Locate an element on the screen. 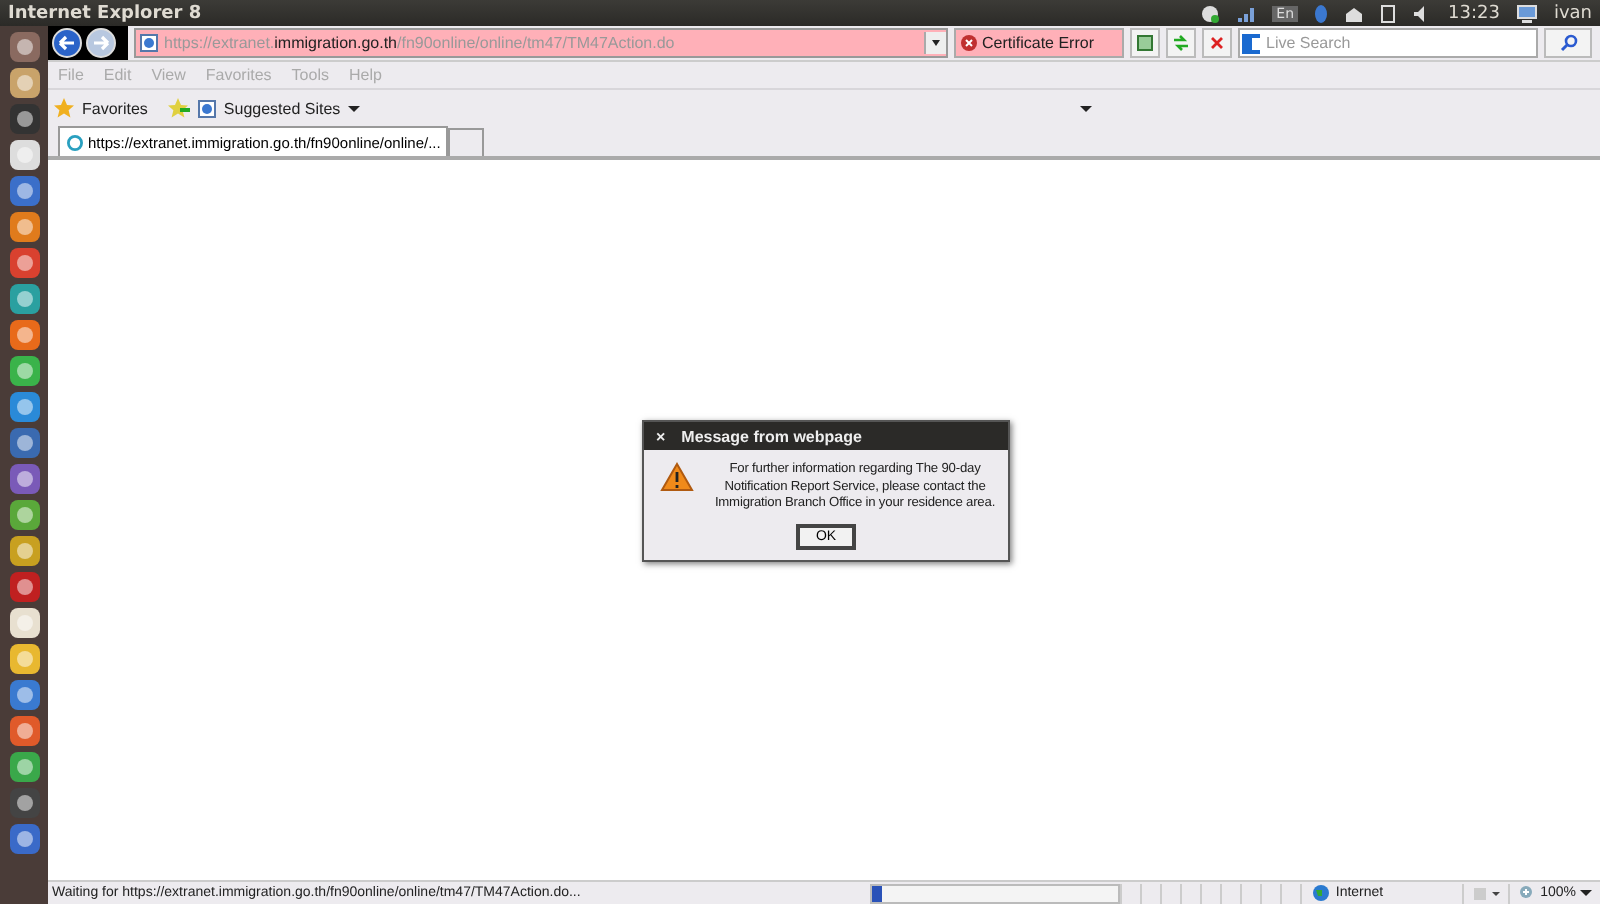  warning-icon is located at coordinates (677, 477).